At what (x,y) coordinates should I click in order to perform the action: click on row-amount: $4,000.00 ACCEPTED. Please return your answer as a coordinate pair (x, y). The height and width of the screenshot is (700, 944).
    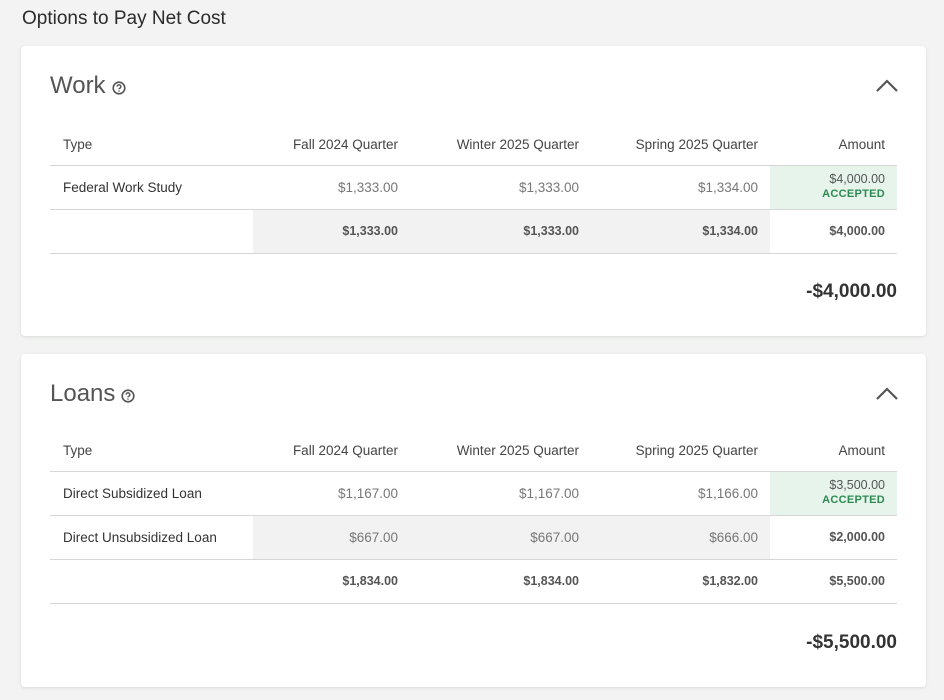
    Looking at the image, I should click on (833, 187).